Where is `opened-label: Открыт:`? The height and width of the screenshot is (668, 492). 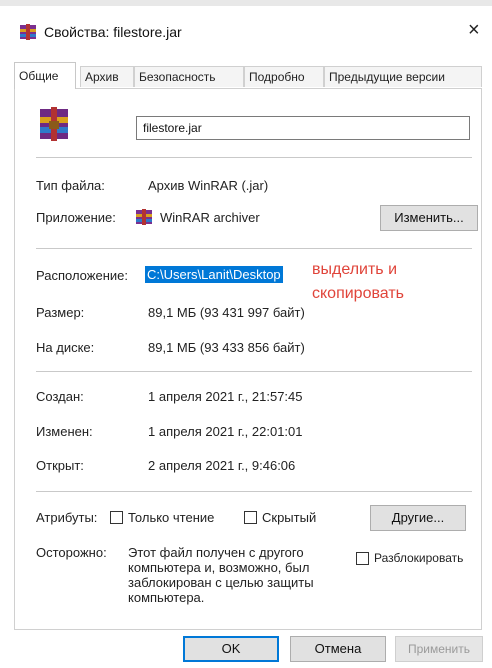
opened-label: Открыт: is located at coordinates (60, 465).